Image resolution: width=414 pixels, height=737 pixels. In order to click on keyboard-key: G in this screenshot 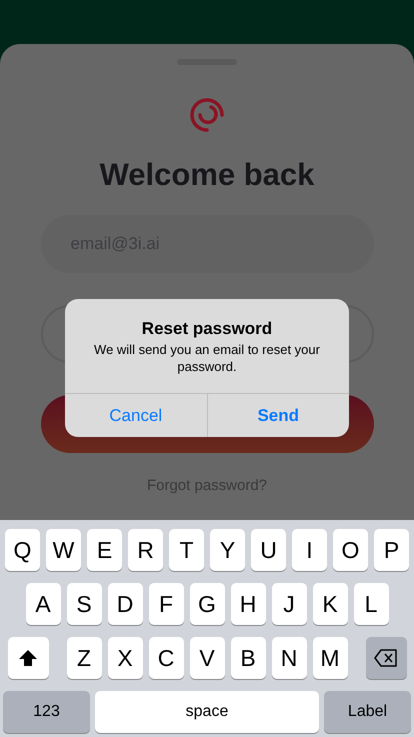, I will do `click(207, 604)`.